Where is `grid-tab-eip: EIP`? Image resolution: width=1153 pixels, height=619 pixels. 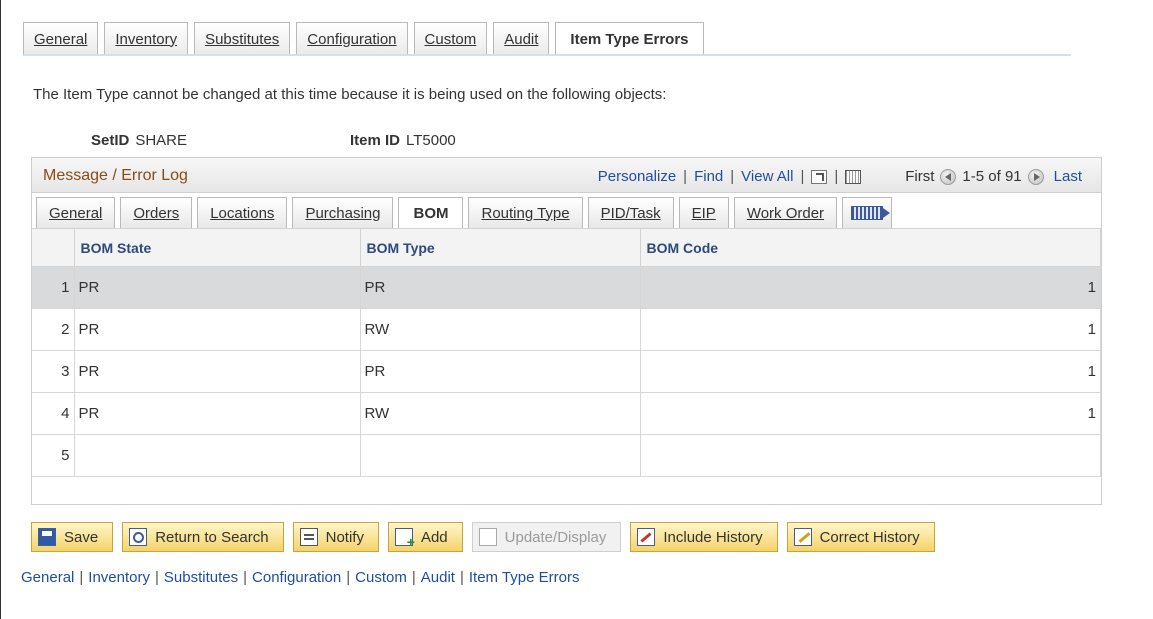
grid-tab-eip: EIP is located at coordinates (703, 212).